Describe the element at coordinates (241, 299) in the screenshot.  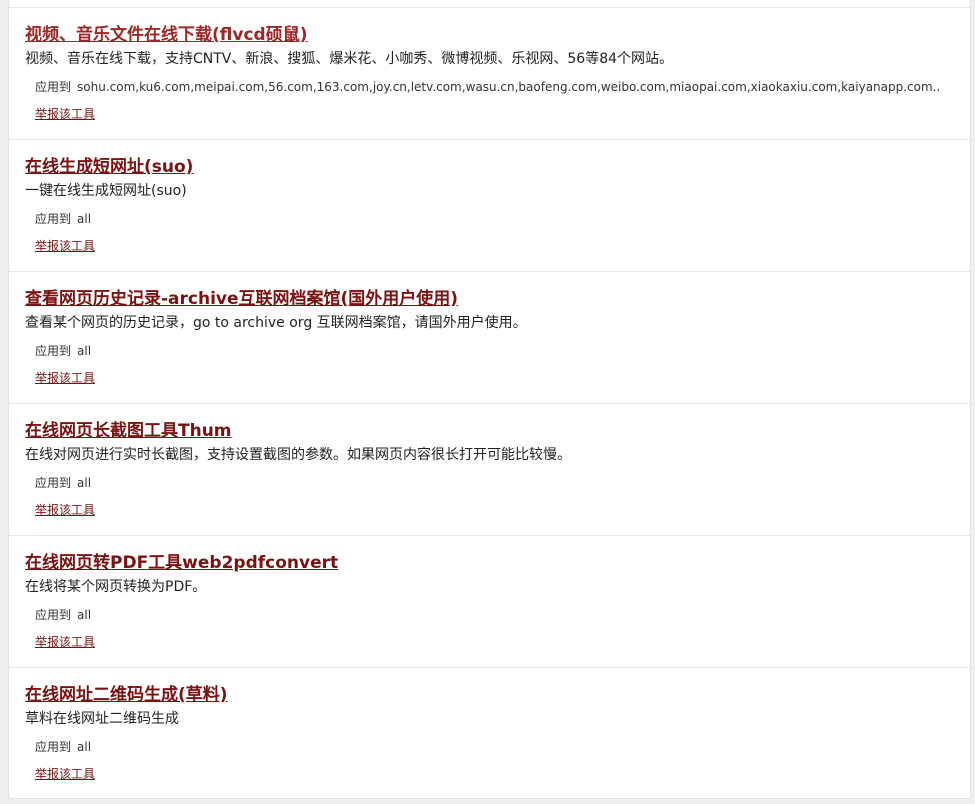
I see `tool-title-link: 查看网页历史记录-archive互联网档案馆(国外用户使用)` at that location.